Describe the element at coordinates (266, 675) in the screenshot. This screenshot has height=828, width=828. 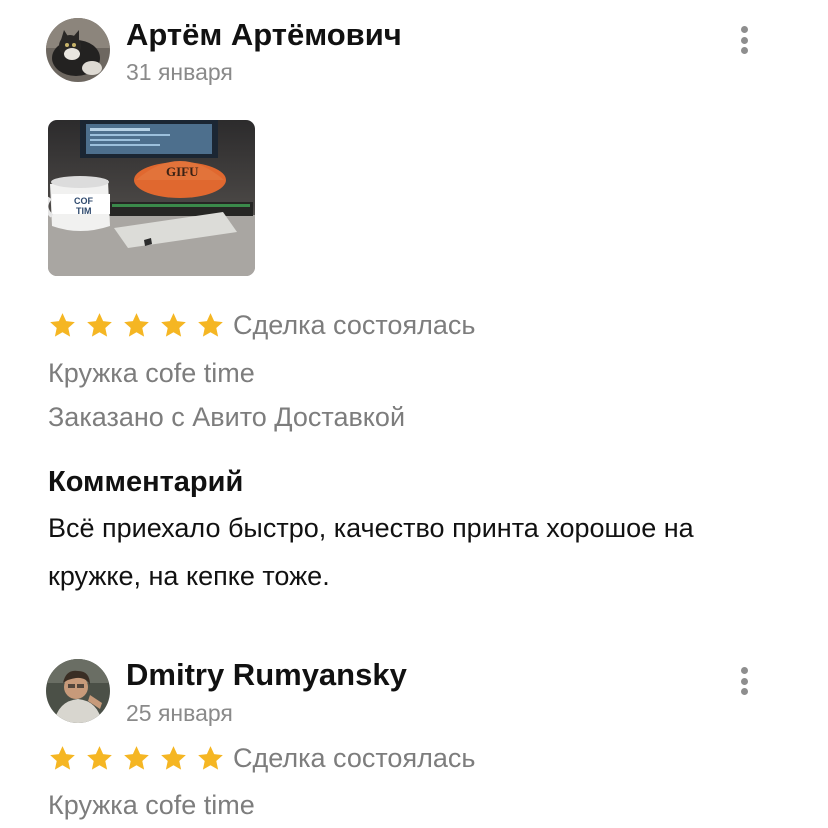
I see `review-author: Dmitry Rumyansky` at that location.